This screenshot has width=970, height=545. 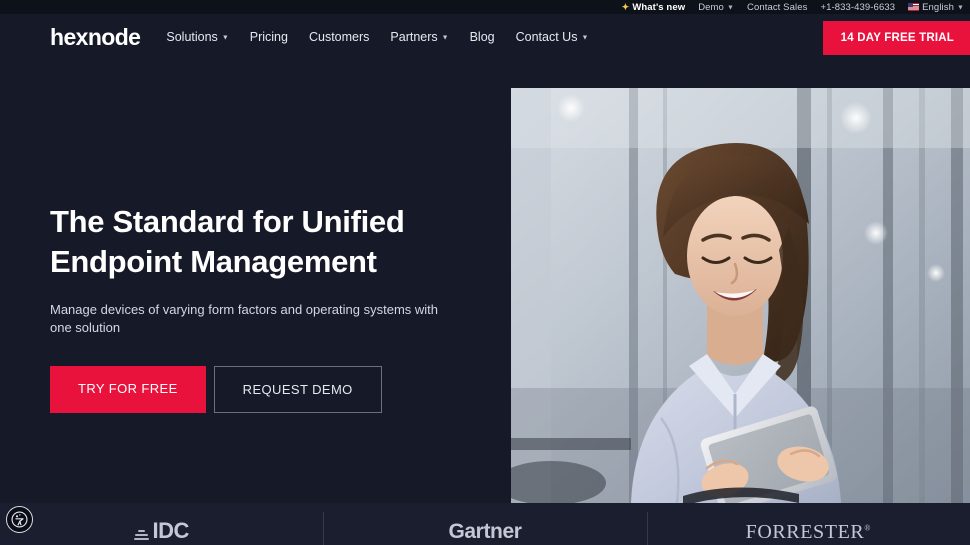 I want to click on try-for-free-button: TRY FOR FREE, so click(x=128, y=390).